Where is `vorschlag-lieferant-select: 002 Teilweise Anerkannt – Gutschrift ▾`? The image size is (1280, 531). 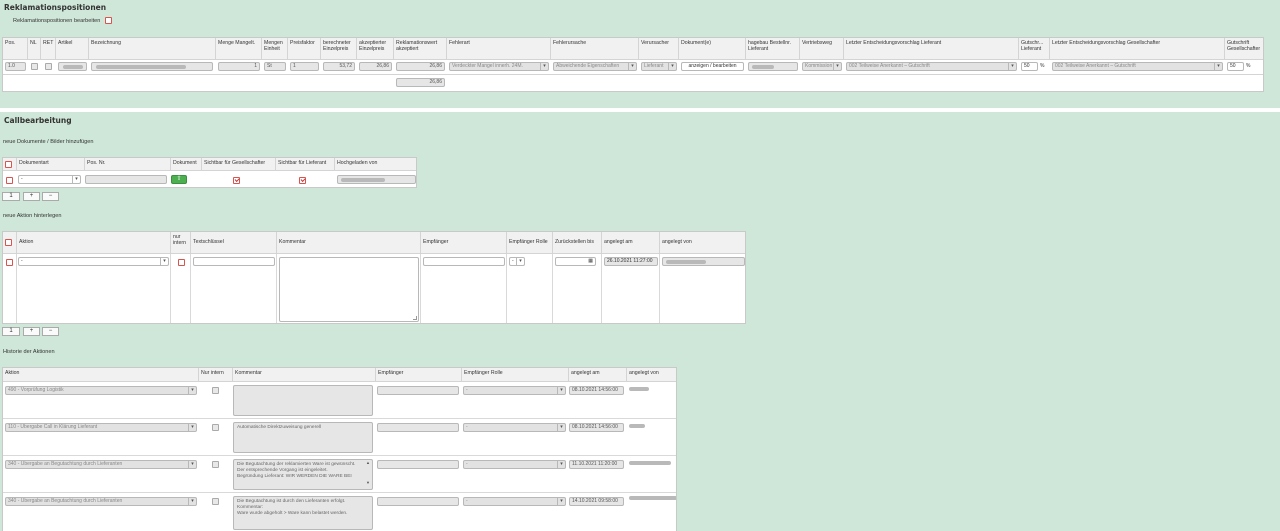
vorschlag-lieferant-select: 002 Teilweise Anerkannt – Gutschrift ▾ is located at coordinates (931, 66).